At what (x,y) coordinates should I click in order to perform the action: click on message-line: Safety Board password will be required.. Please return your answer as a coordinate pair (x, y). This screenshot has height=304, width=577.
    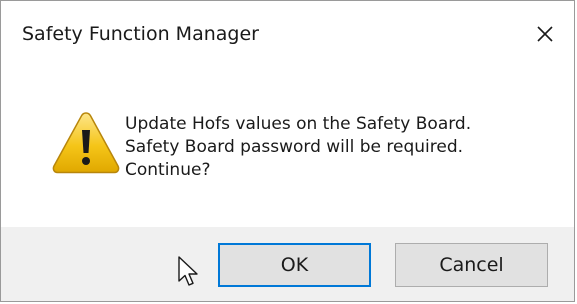
    Looking at the image, I should click on (294, 147).